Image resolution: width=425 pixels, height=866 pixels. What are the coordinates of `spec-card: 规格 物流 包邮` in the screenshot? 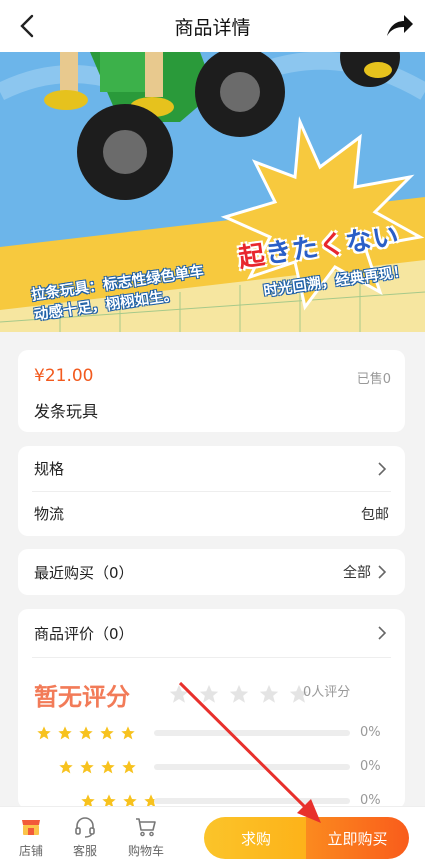 It's located at (211, 491).